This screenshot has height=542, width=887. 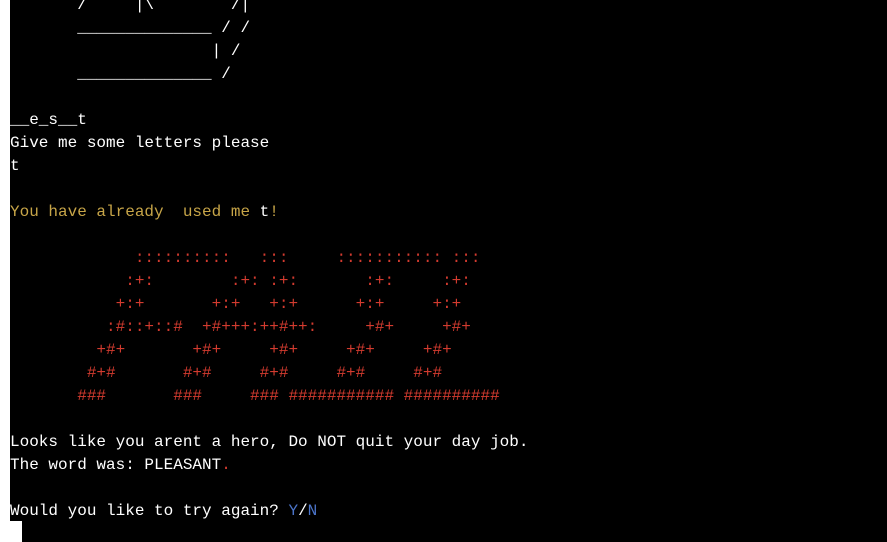 What do you see at coordinates (130, 28) in the screenshot?
I see `hangman-art-line: ______________ / /` at bounding box center [130, 28].